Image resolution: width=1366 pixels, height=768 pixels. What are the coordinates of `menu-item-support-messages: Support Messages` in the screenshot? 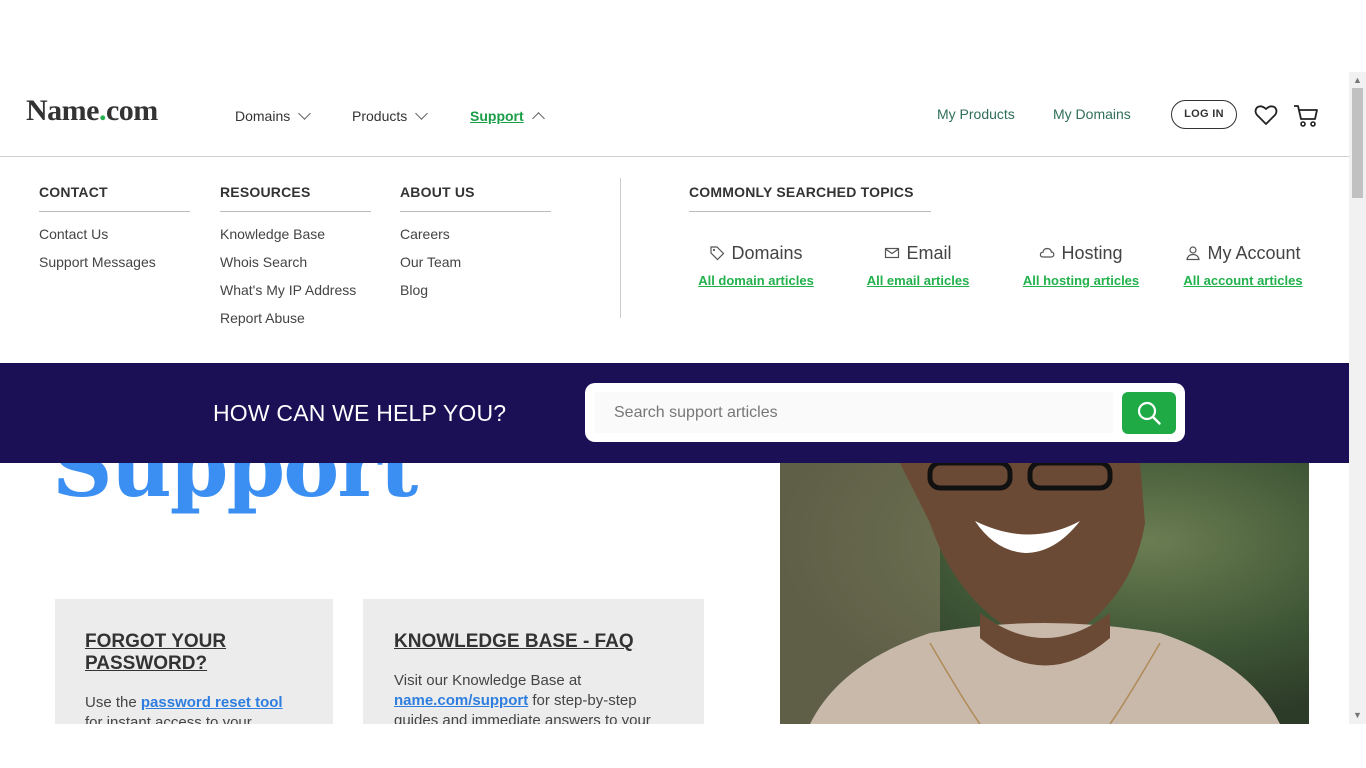 It's located at (114, 268).